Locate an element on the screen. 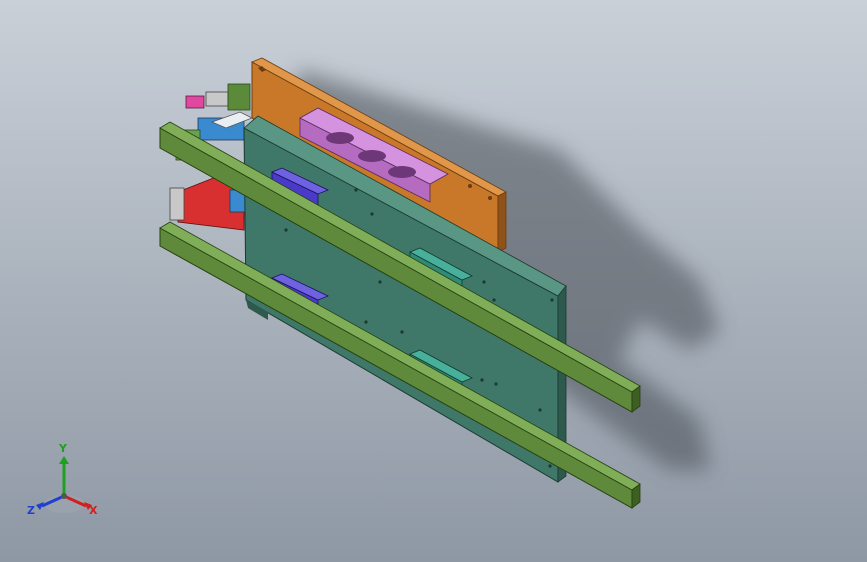 Image resolution: width=867 pixels, height=562 pixels. triad-origin is located at coordinates (64, 496).